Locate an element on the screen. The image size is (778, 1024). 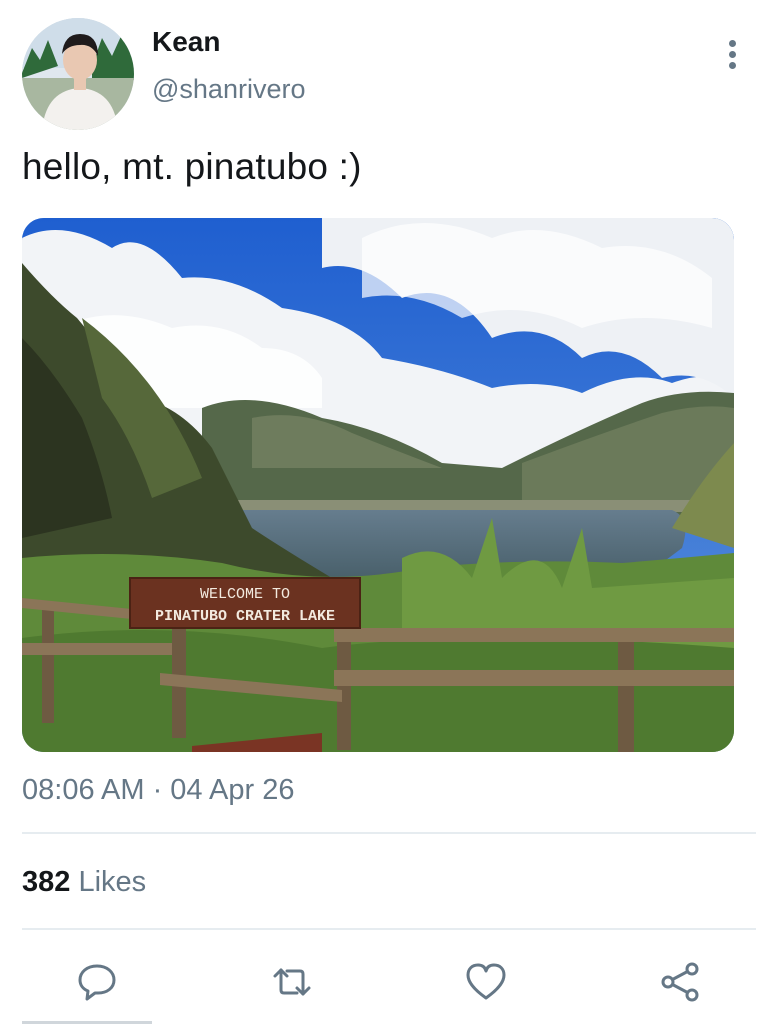
retweet-icon is located at coordinates (292, 982).